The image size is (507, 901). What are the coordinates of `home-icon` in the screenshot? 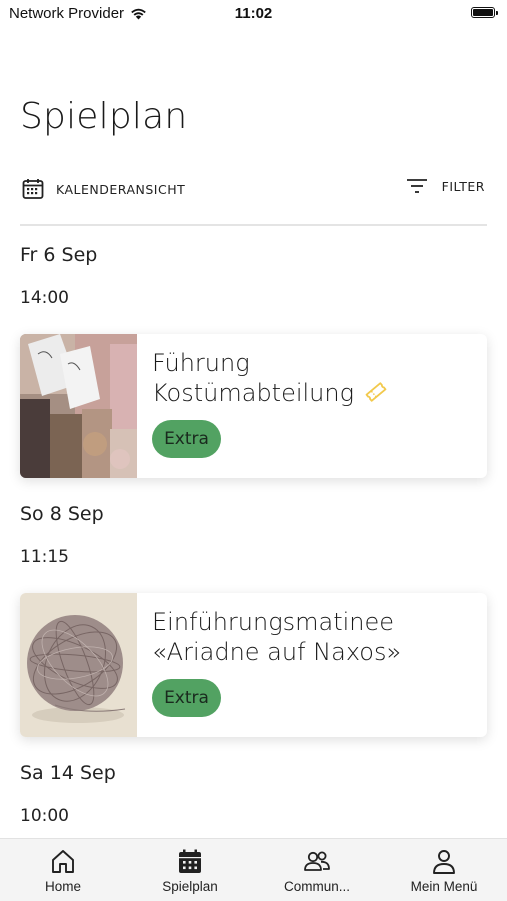 It's located at (63, 861).